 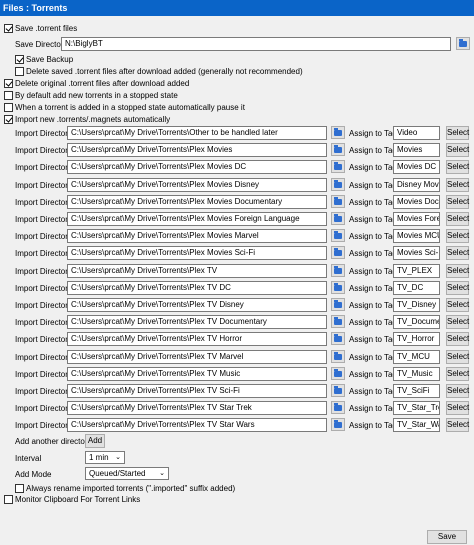 I want to click on tag-input: Movies Sci-Fi, so click(x=416, y=253).